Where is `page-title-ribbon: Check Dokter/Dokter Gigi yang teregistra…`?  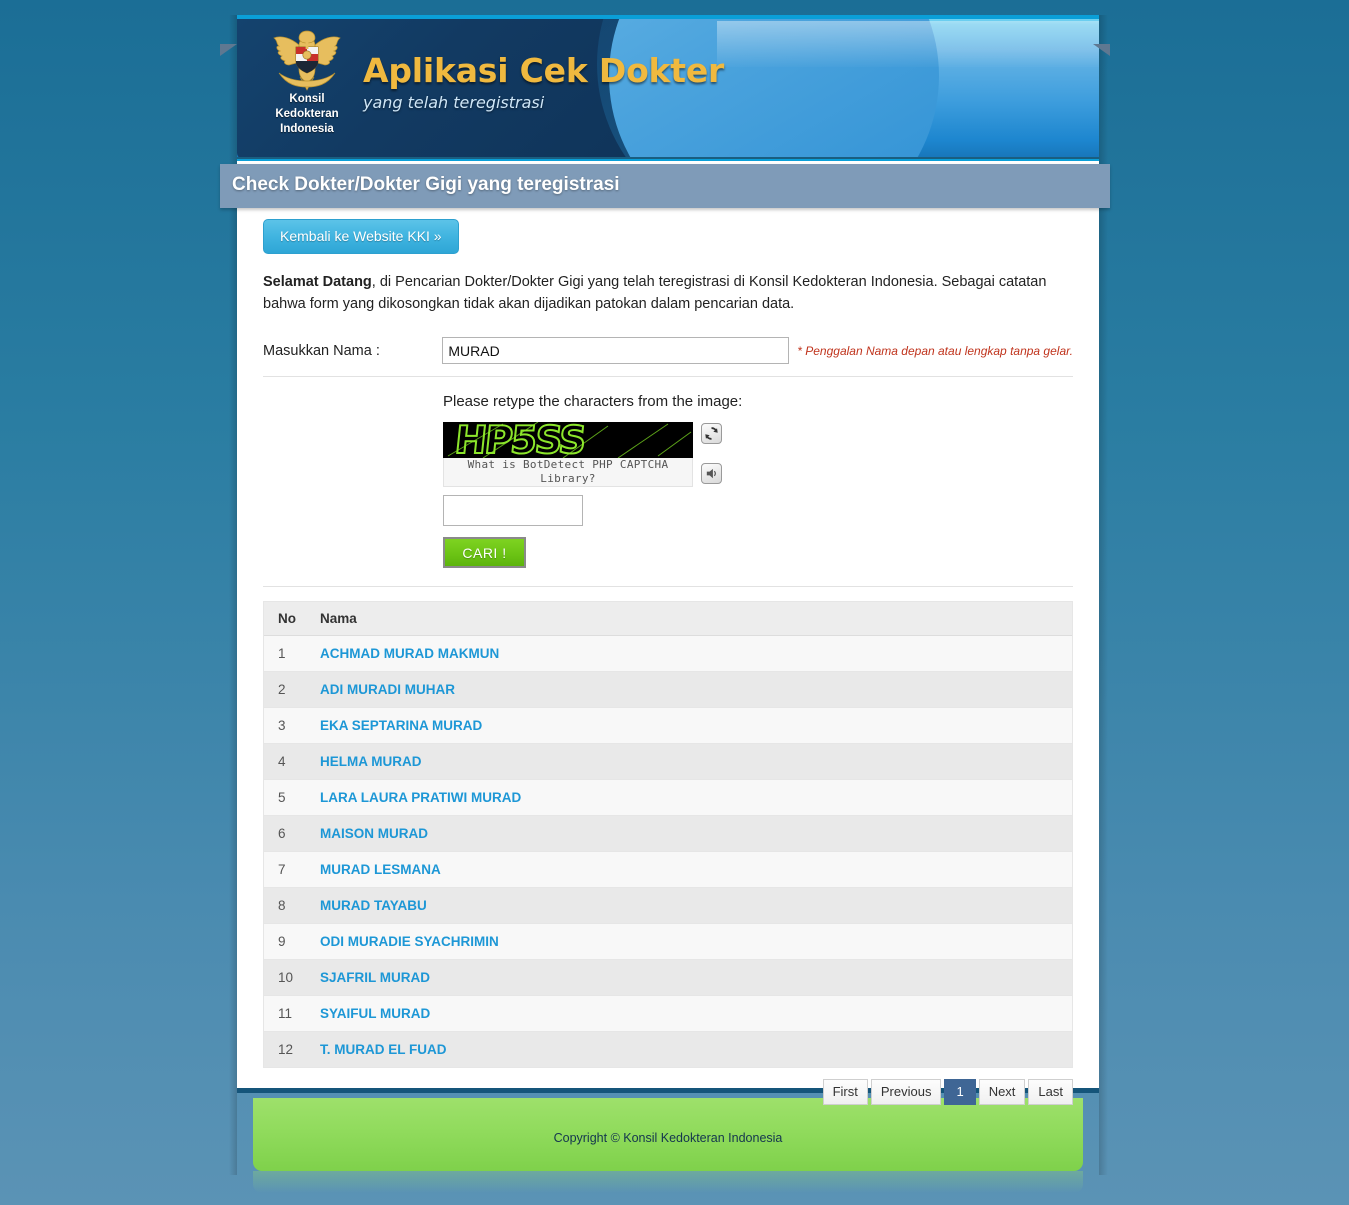
page-title-ribbon: Check Dokter/Dokter Gigi yang teregistra… is located at coordinates (665, 186).